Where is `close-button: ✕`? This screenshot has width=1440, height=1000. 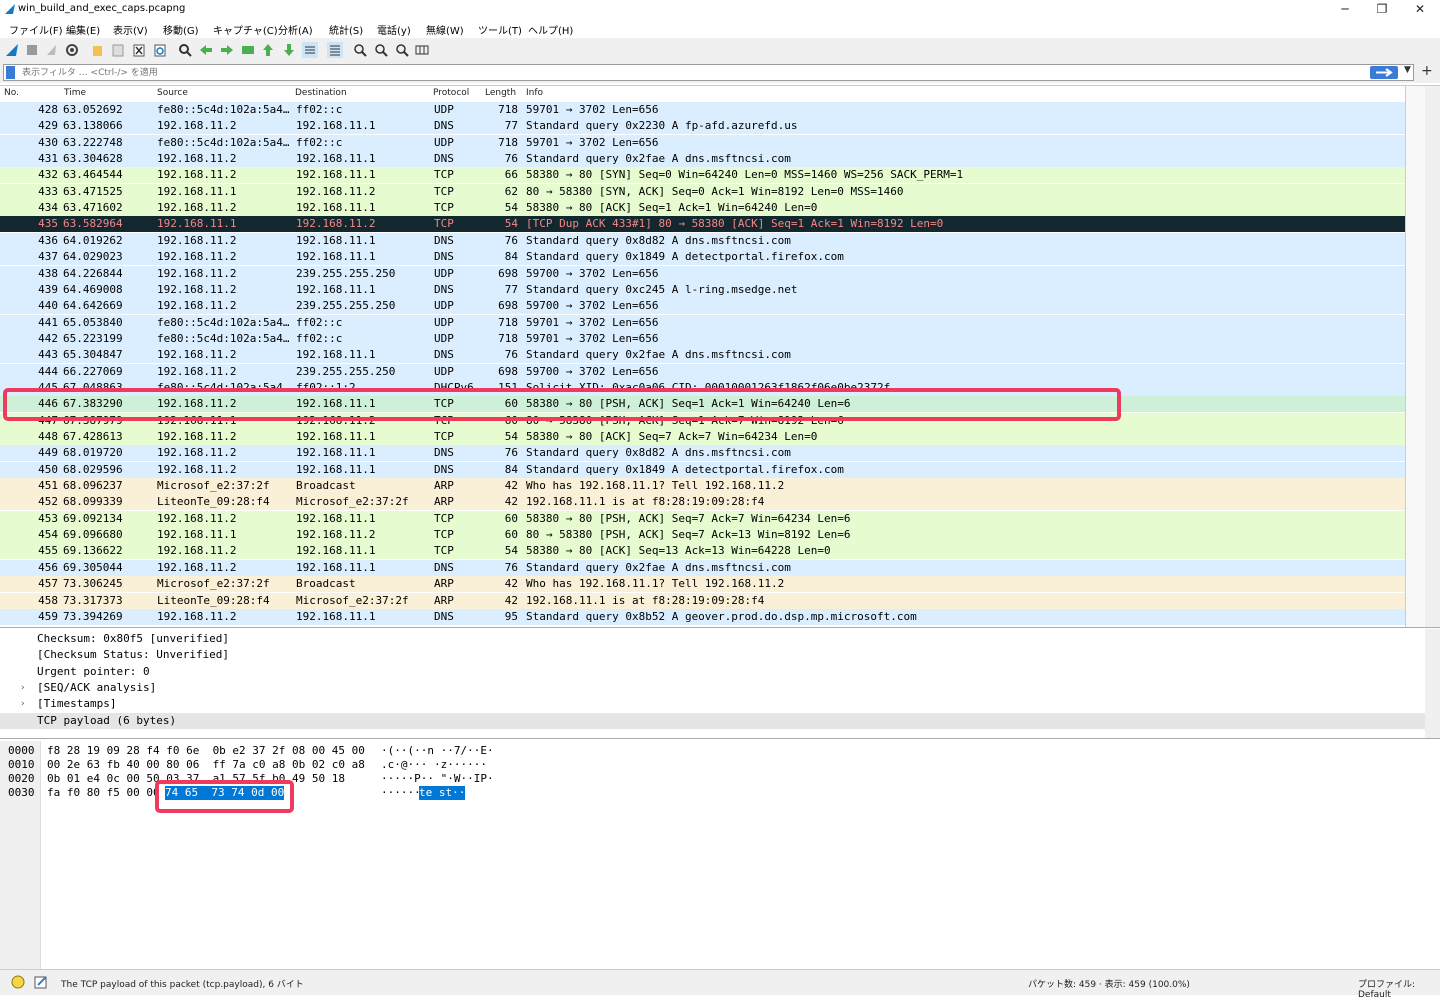 close-button: ✕ is located at coordinates (1420, 9).